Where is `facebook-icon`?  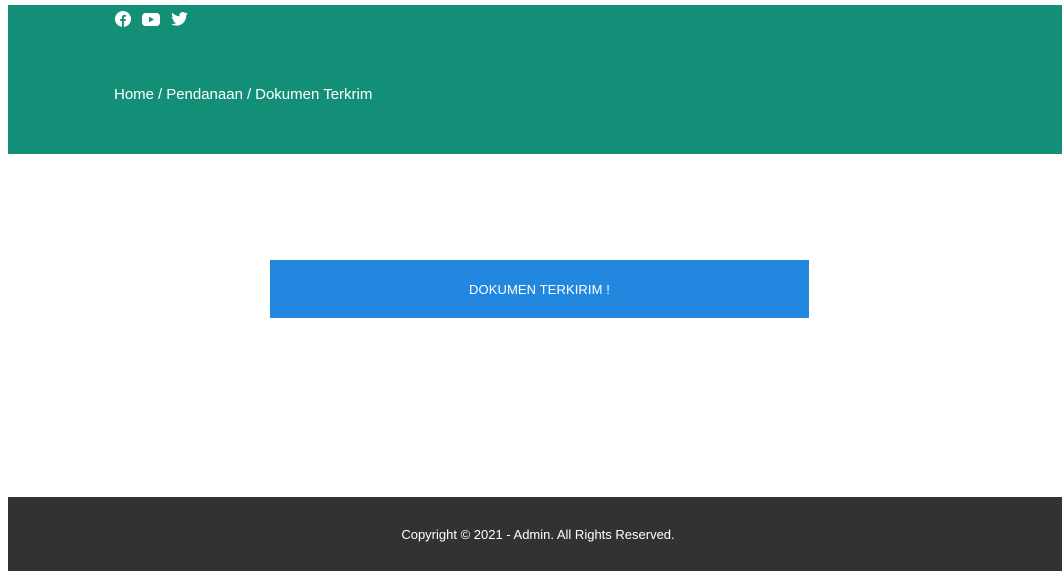 facebook-icon is located at coordinates (123, 19).